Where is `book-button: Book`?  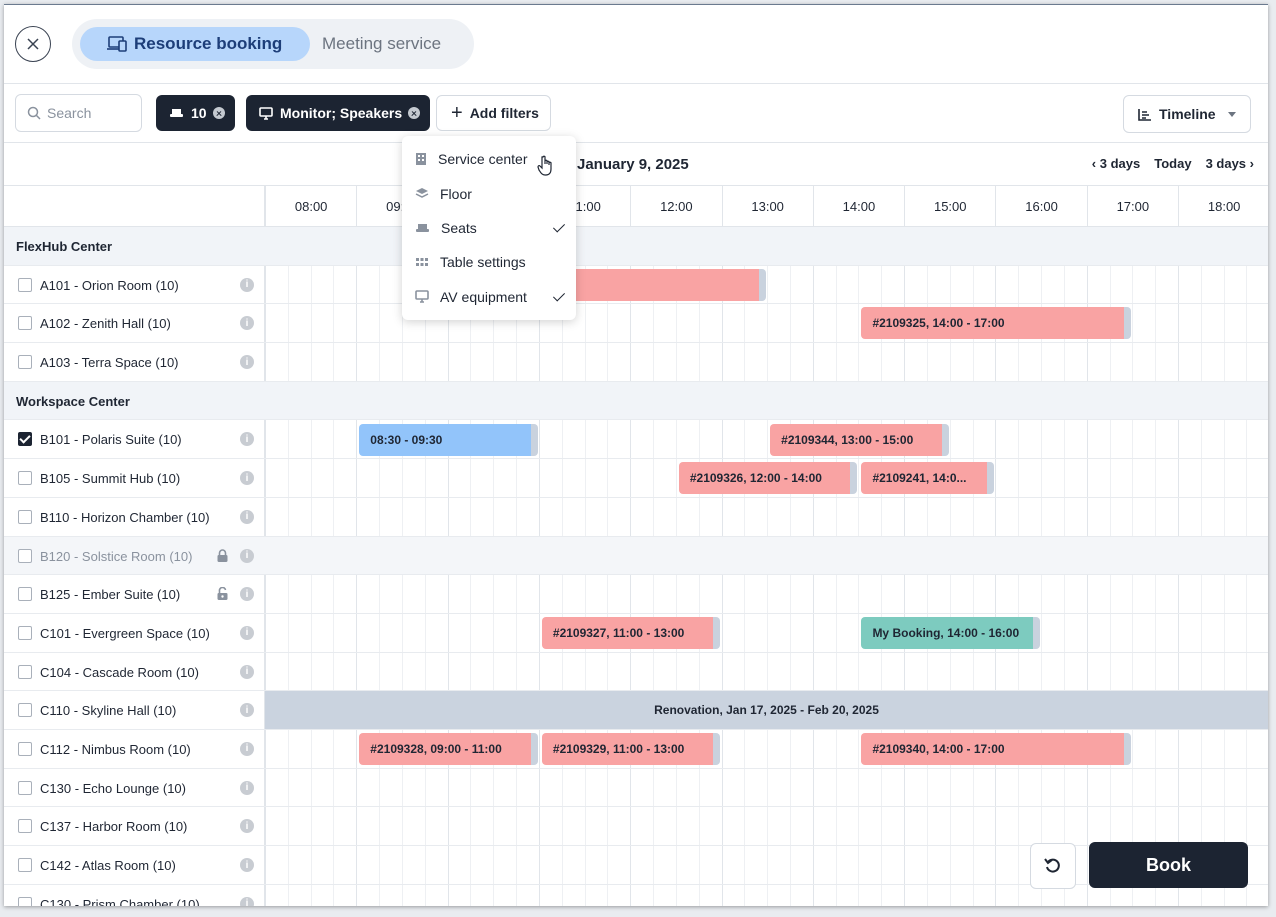 book-button: Book is located at coordinates (1168, 865).